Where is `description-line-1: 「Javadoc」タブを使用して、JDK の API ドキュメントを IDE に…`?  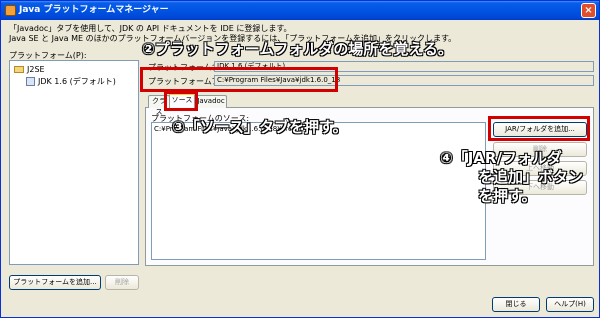
description-line-1: 「Javadoc」タブを使用して、JDK の API ドキュメントを IDE に… is located at coordinates (150, 28).